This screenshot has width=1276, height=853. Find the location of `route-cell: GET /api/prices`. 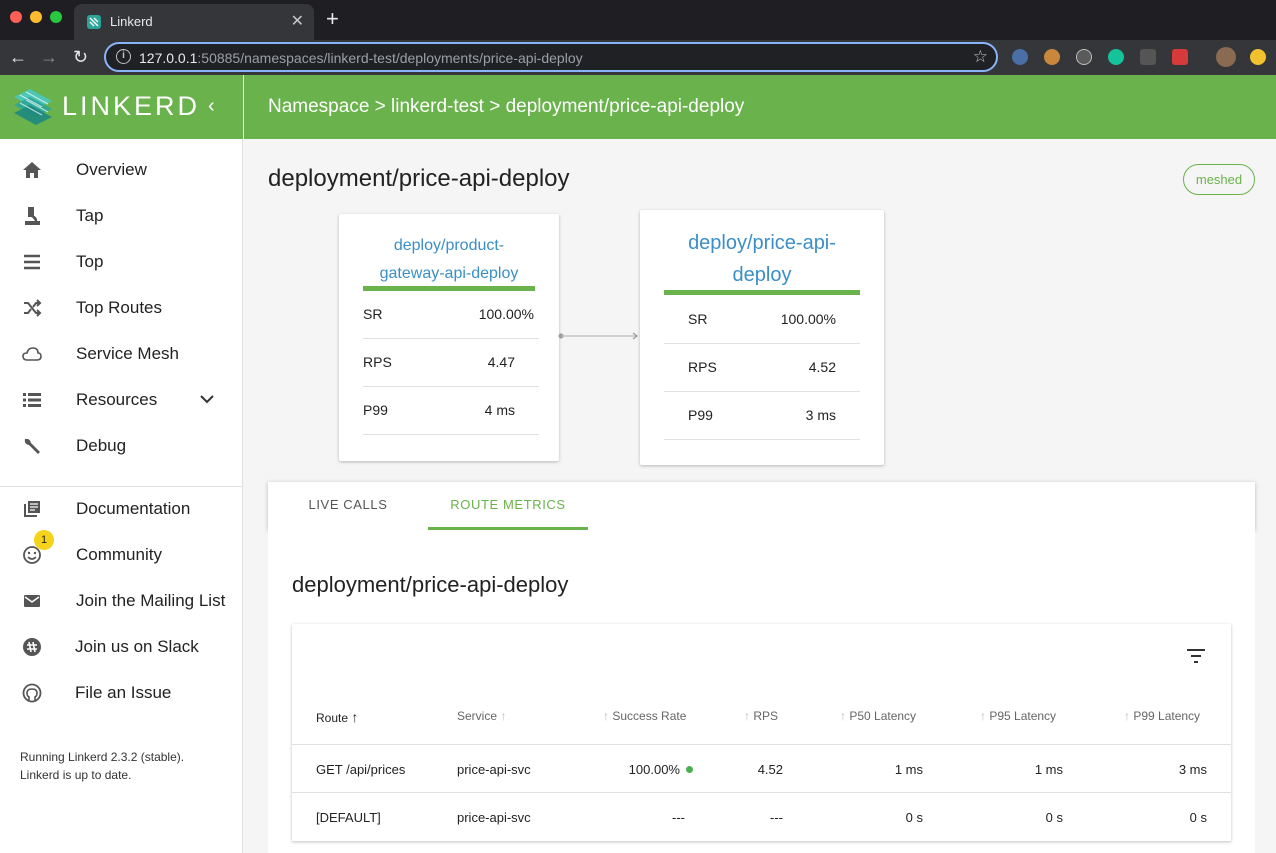

route-cell: GET /api/prices is located at coordinates (361, 769).